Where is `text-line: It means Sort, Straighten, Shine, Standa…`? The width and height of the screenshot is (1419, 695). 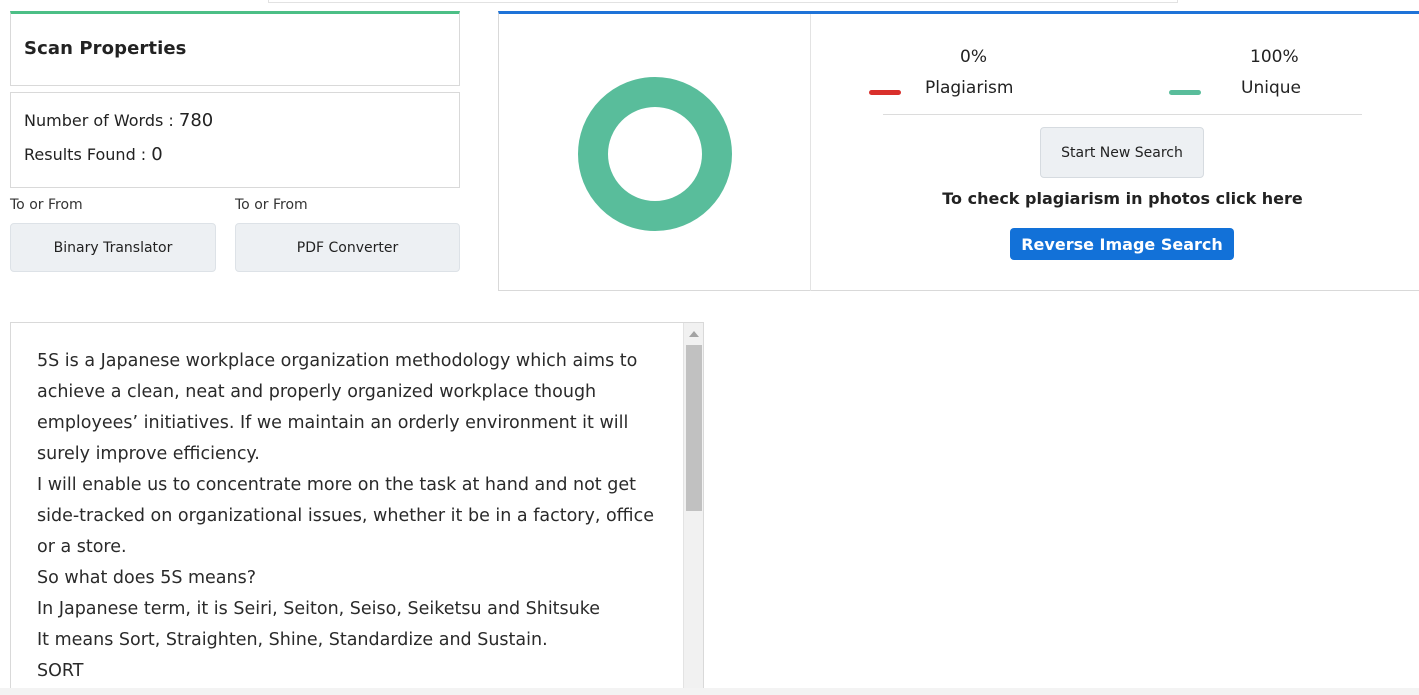
text-line: It means Sort, Straighten, Shine, Standa… is located at coordinates (292, 640).